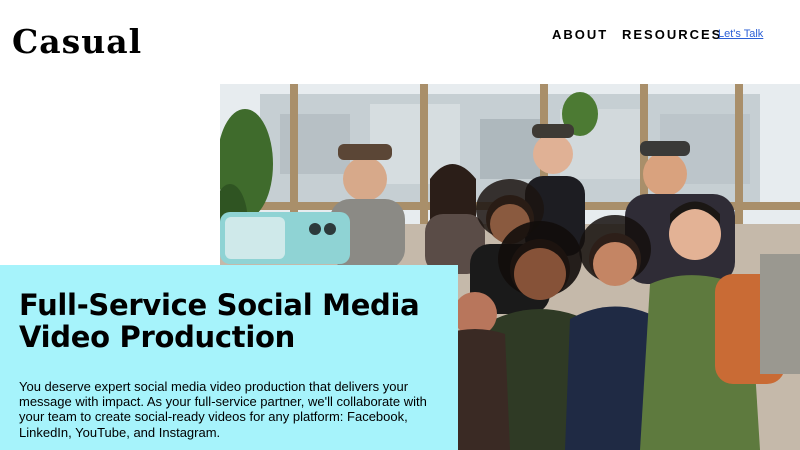 This screenshot has height=450, width=800. Describe the element at coordinates (77, 42) in the screenshot. I see `casual-logo: Casual` at that location.